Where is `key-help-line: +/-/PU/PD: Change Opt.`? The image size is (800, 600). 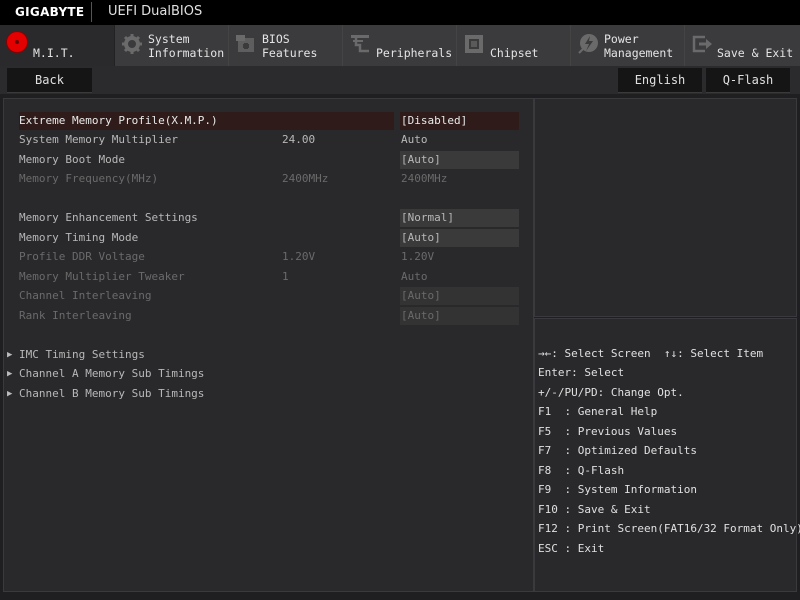 key-help-line: +/-/PU/PD: Change Opt. is located at coordinates (611, 392).